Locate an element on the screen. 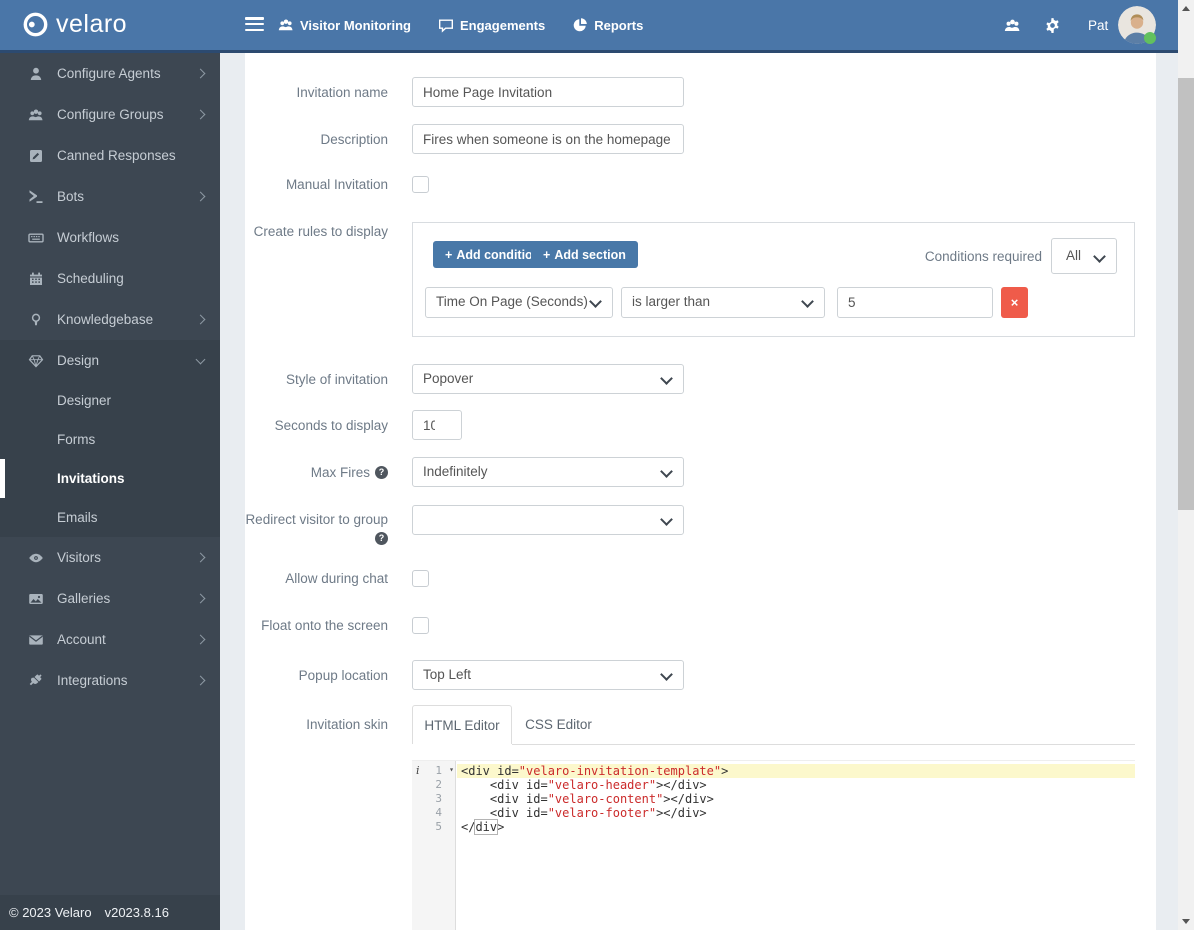 Image resolution: width=1194 pixels, height=930 pixels. sidebar-item-label: Galleries is located at coordinates (84, 598).